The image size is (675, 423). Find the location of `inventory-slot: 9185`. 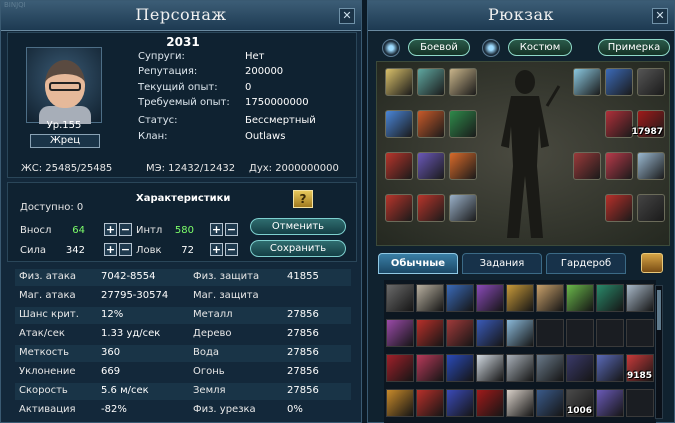

inventory-slot: 9185 is located at coordinates (640, 368).